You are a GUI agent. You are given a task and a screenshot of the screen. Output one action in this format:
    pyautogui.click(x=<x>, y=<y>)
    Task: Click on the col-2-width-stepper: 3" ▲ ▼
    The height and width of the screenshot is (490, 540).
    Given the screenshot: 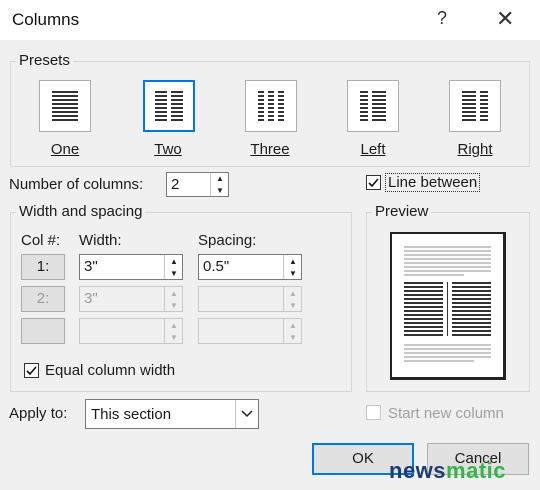 What is the action you would take?
    pyautogui.click(x=131, y=299)
    